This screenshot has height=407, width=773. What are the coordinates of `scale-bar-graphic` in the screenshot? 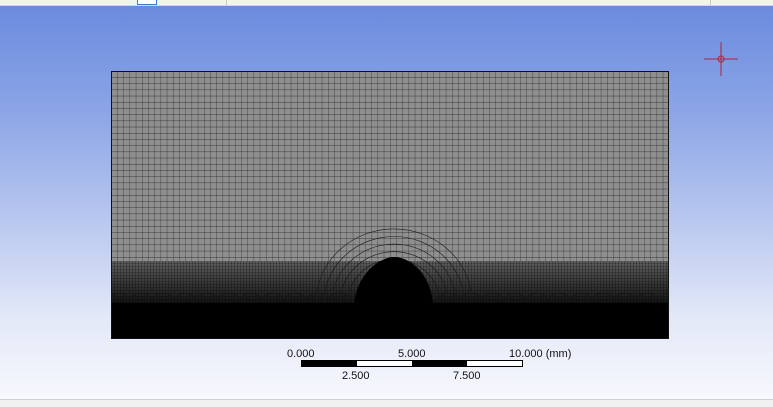 It's located at (412, 363).